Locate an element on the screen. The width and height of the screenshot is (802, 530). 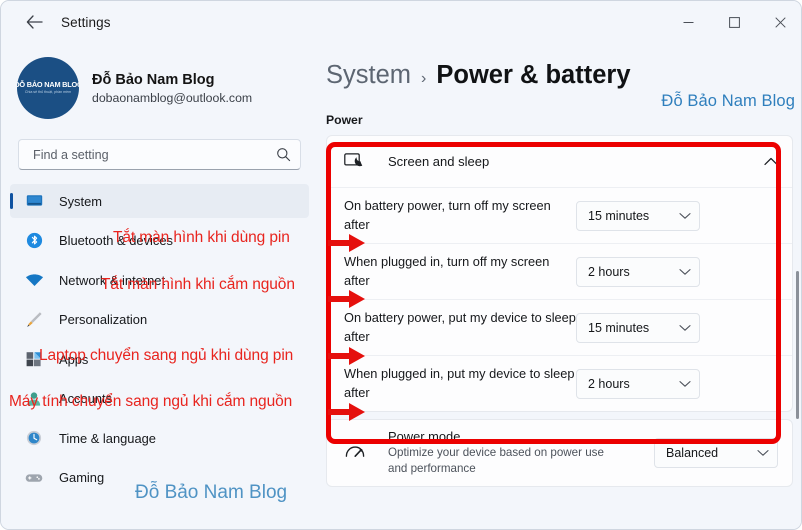
search-wrapper is located at coordinates (160, 144).